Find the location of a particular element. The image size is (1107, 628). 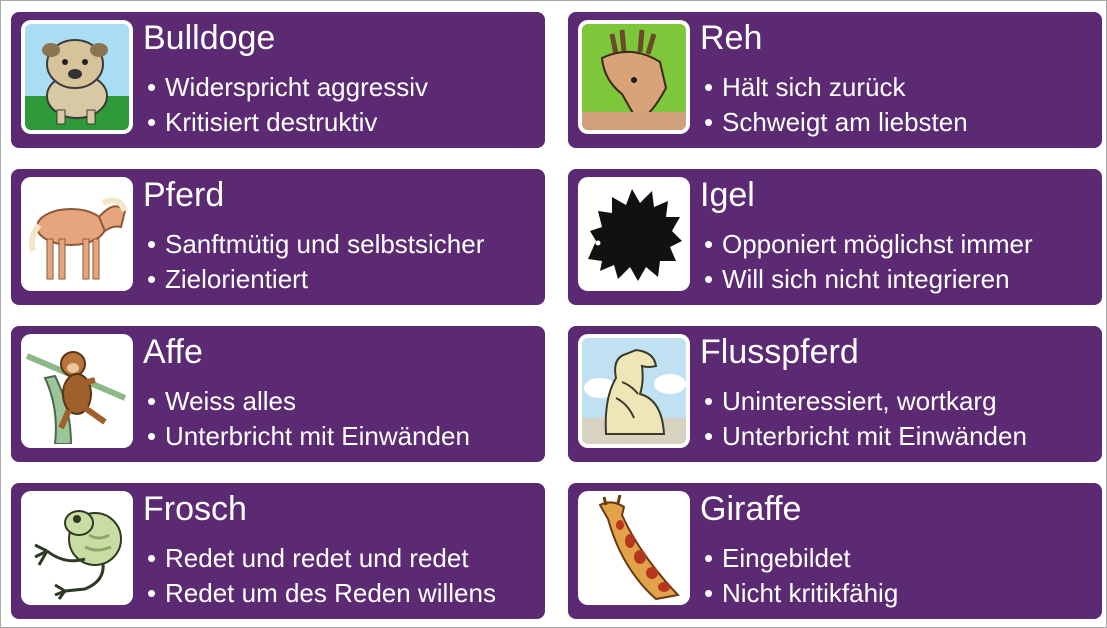

animal-name: Bulldoge is located at coordinates (209, 38).